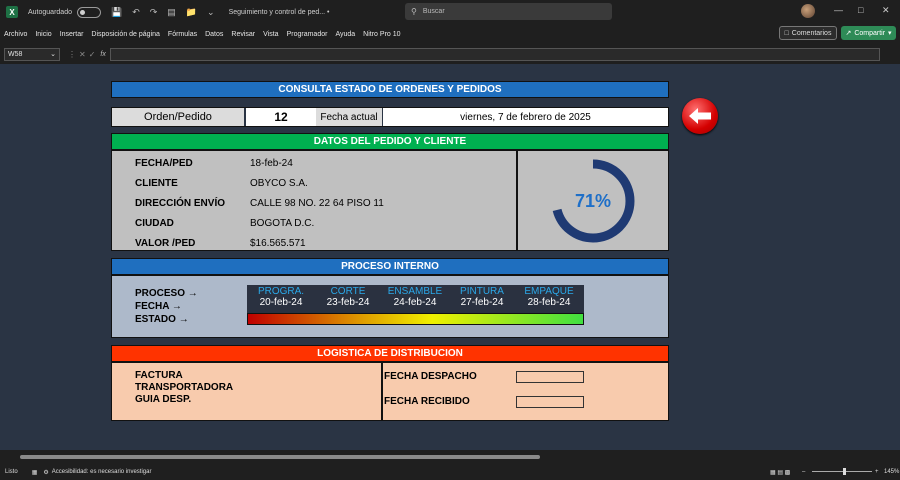 This screenshot has width=900, height=480. I want to click on order-input: 12, so click(281, 117).